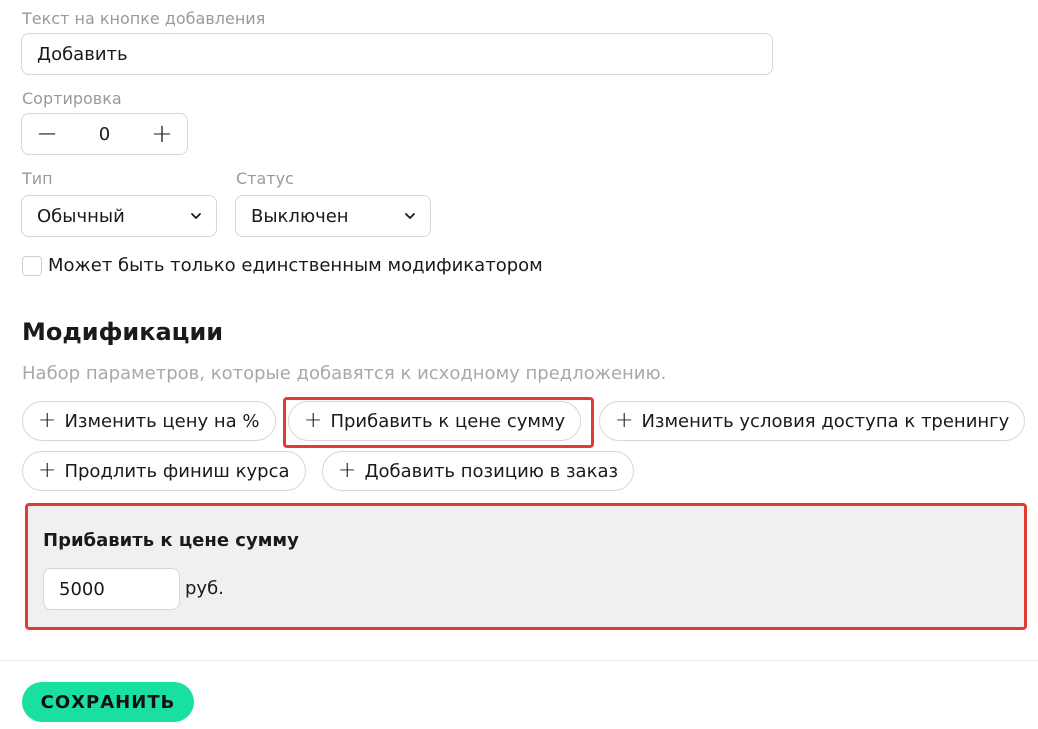  I want to click on currency-unit: руб., so click(204, 588).